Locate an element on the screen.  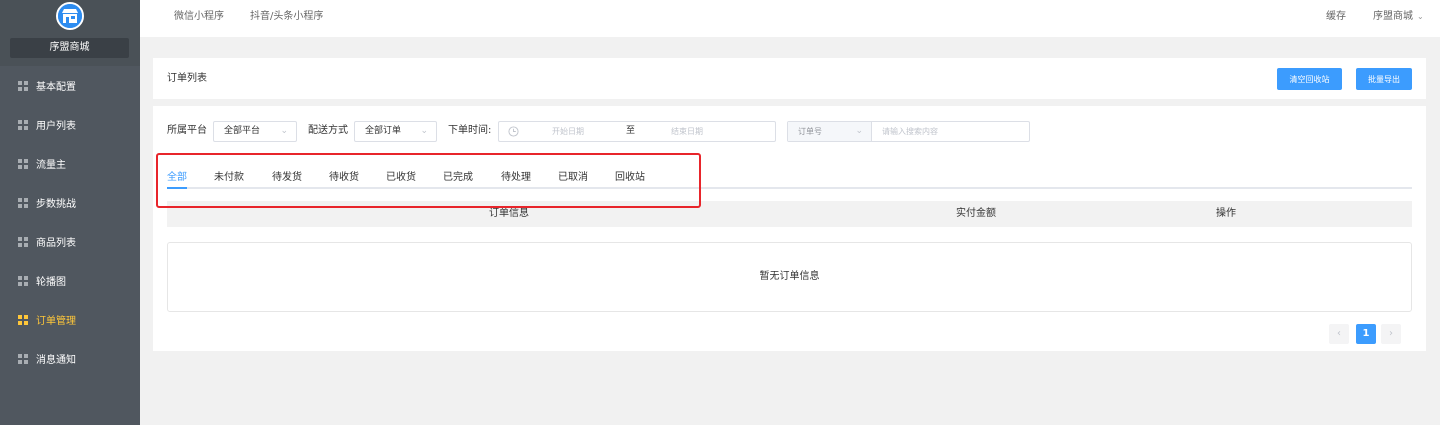
sidebar-menu: 基本配置 用户列表 流量主 步数挑战 商品列表 轮播图 订单管理 消息通知 is located at coordinates (70, 222).